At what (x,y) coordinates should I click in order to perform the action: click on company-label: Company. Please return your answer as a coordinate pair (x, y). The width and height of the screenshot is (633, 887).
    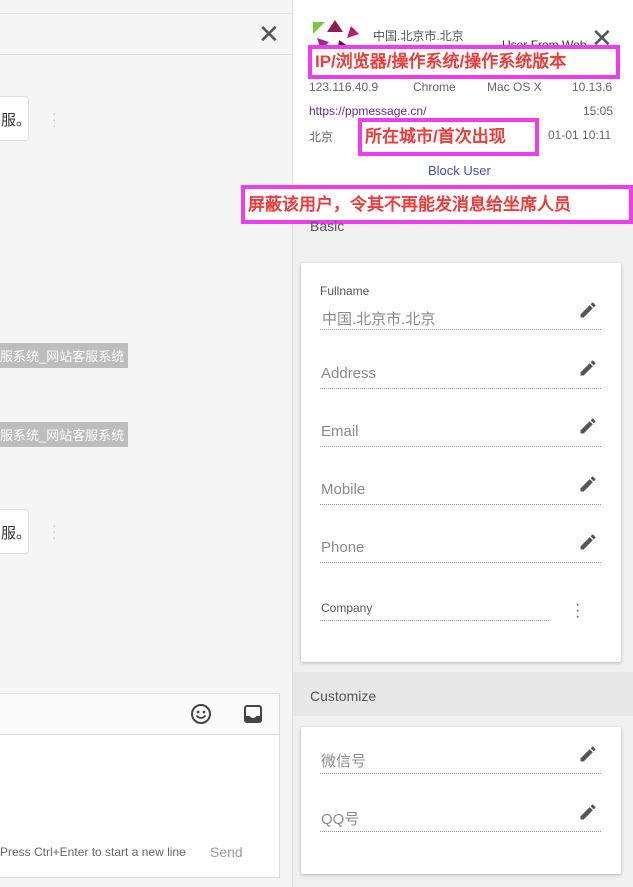
    Looking at the image, I should click on (347, 608).